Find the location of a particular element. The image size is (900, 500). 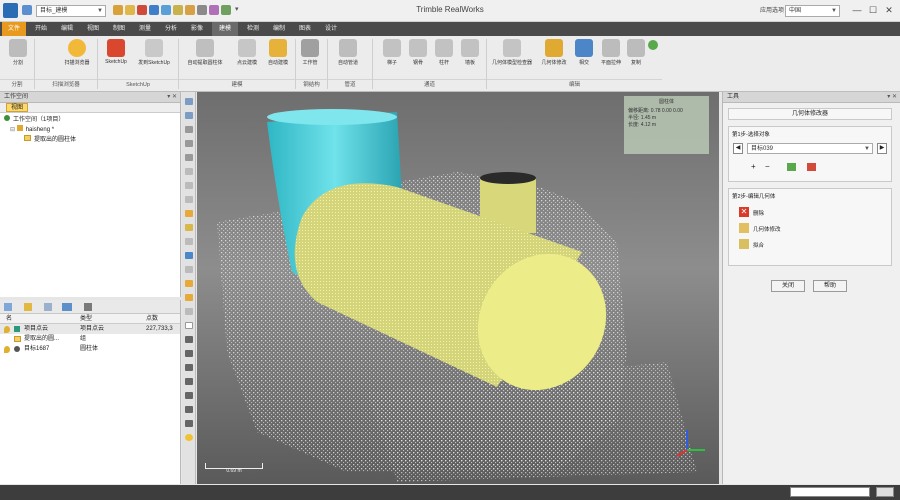

geometry-modifier-button: 几何体修改 is located at coordinates (554, 57).